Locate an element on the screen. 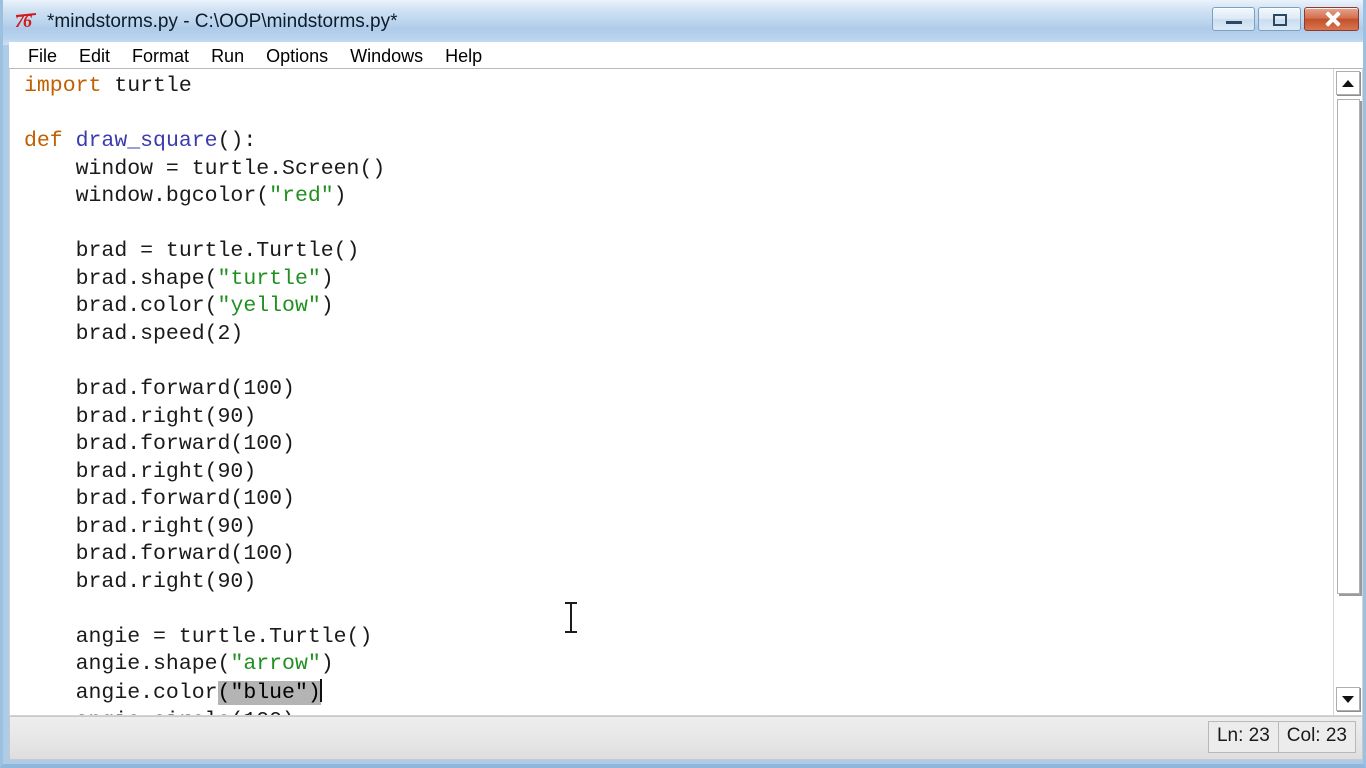 The height and width of the screenshot is (768, 1366). maximize-button is located at coordinates (1279, 19).